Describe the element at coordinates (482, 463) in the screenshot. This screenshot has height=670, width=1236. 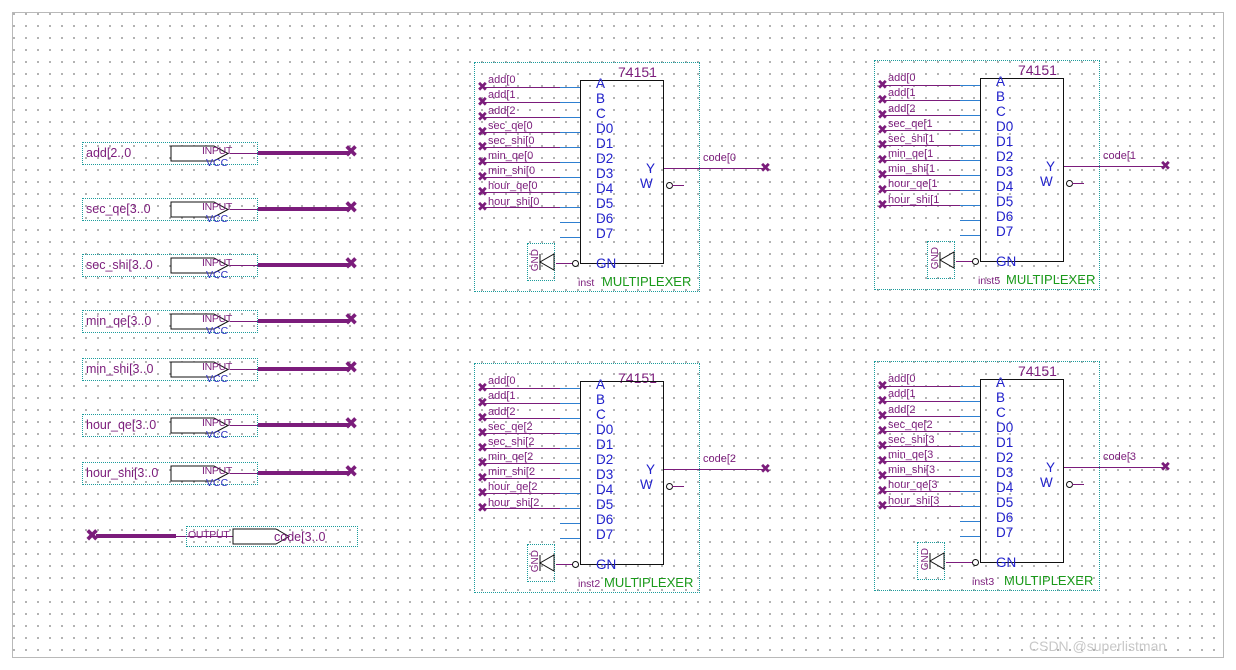
I see `chip-2-net-marker-5: ✖` at that location.